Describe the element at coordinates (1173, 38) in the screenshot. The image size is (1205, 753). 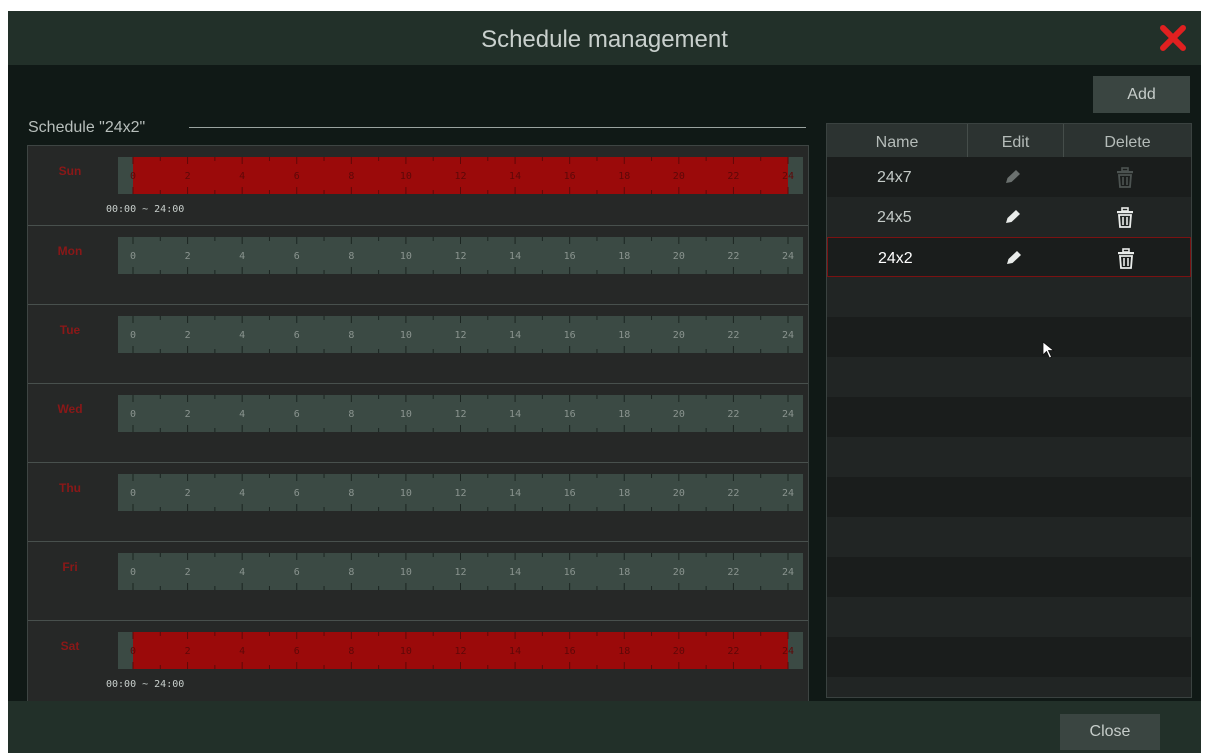
I see `close-icon` at that location.